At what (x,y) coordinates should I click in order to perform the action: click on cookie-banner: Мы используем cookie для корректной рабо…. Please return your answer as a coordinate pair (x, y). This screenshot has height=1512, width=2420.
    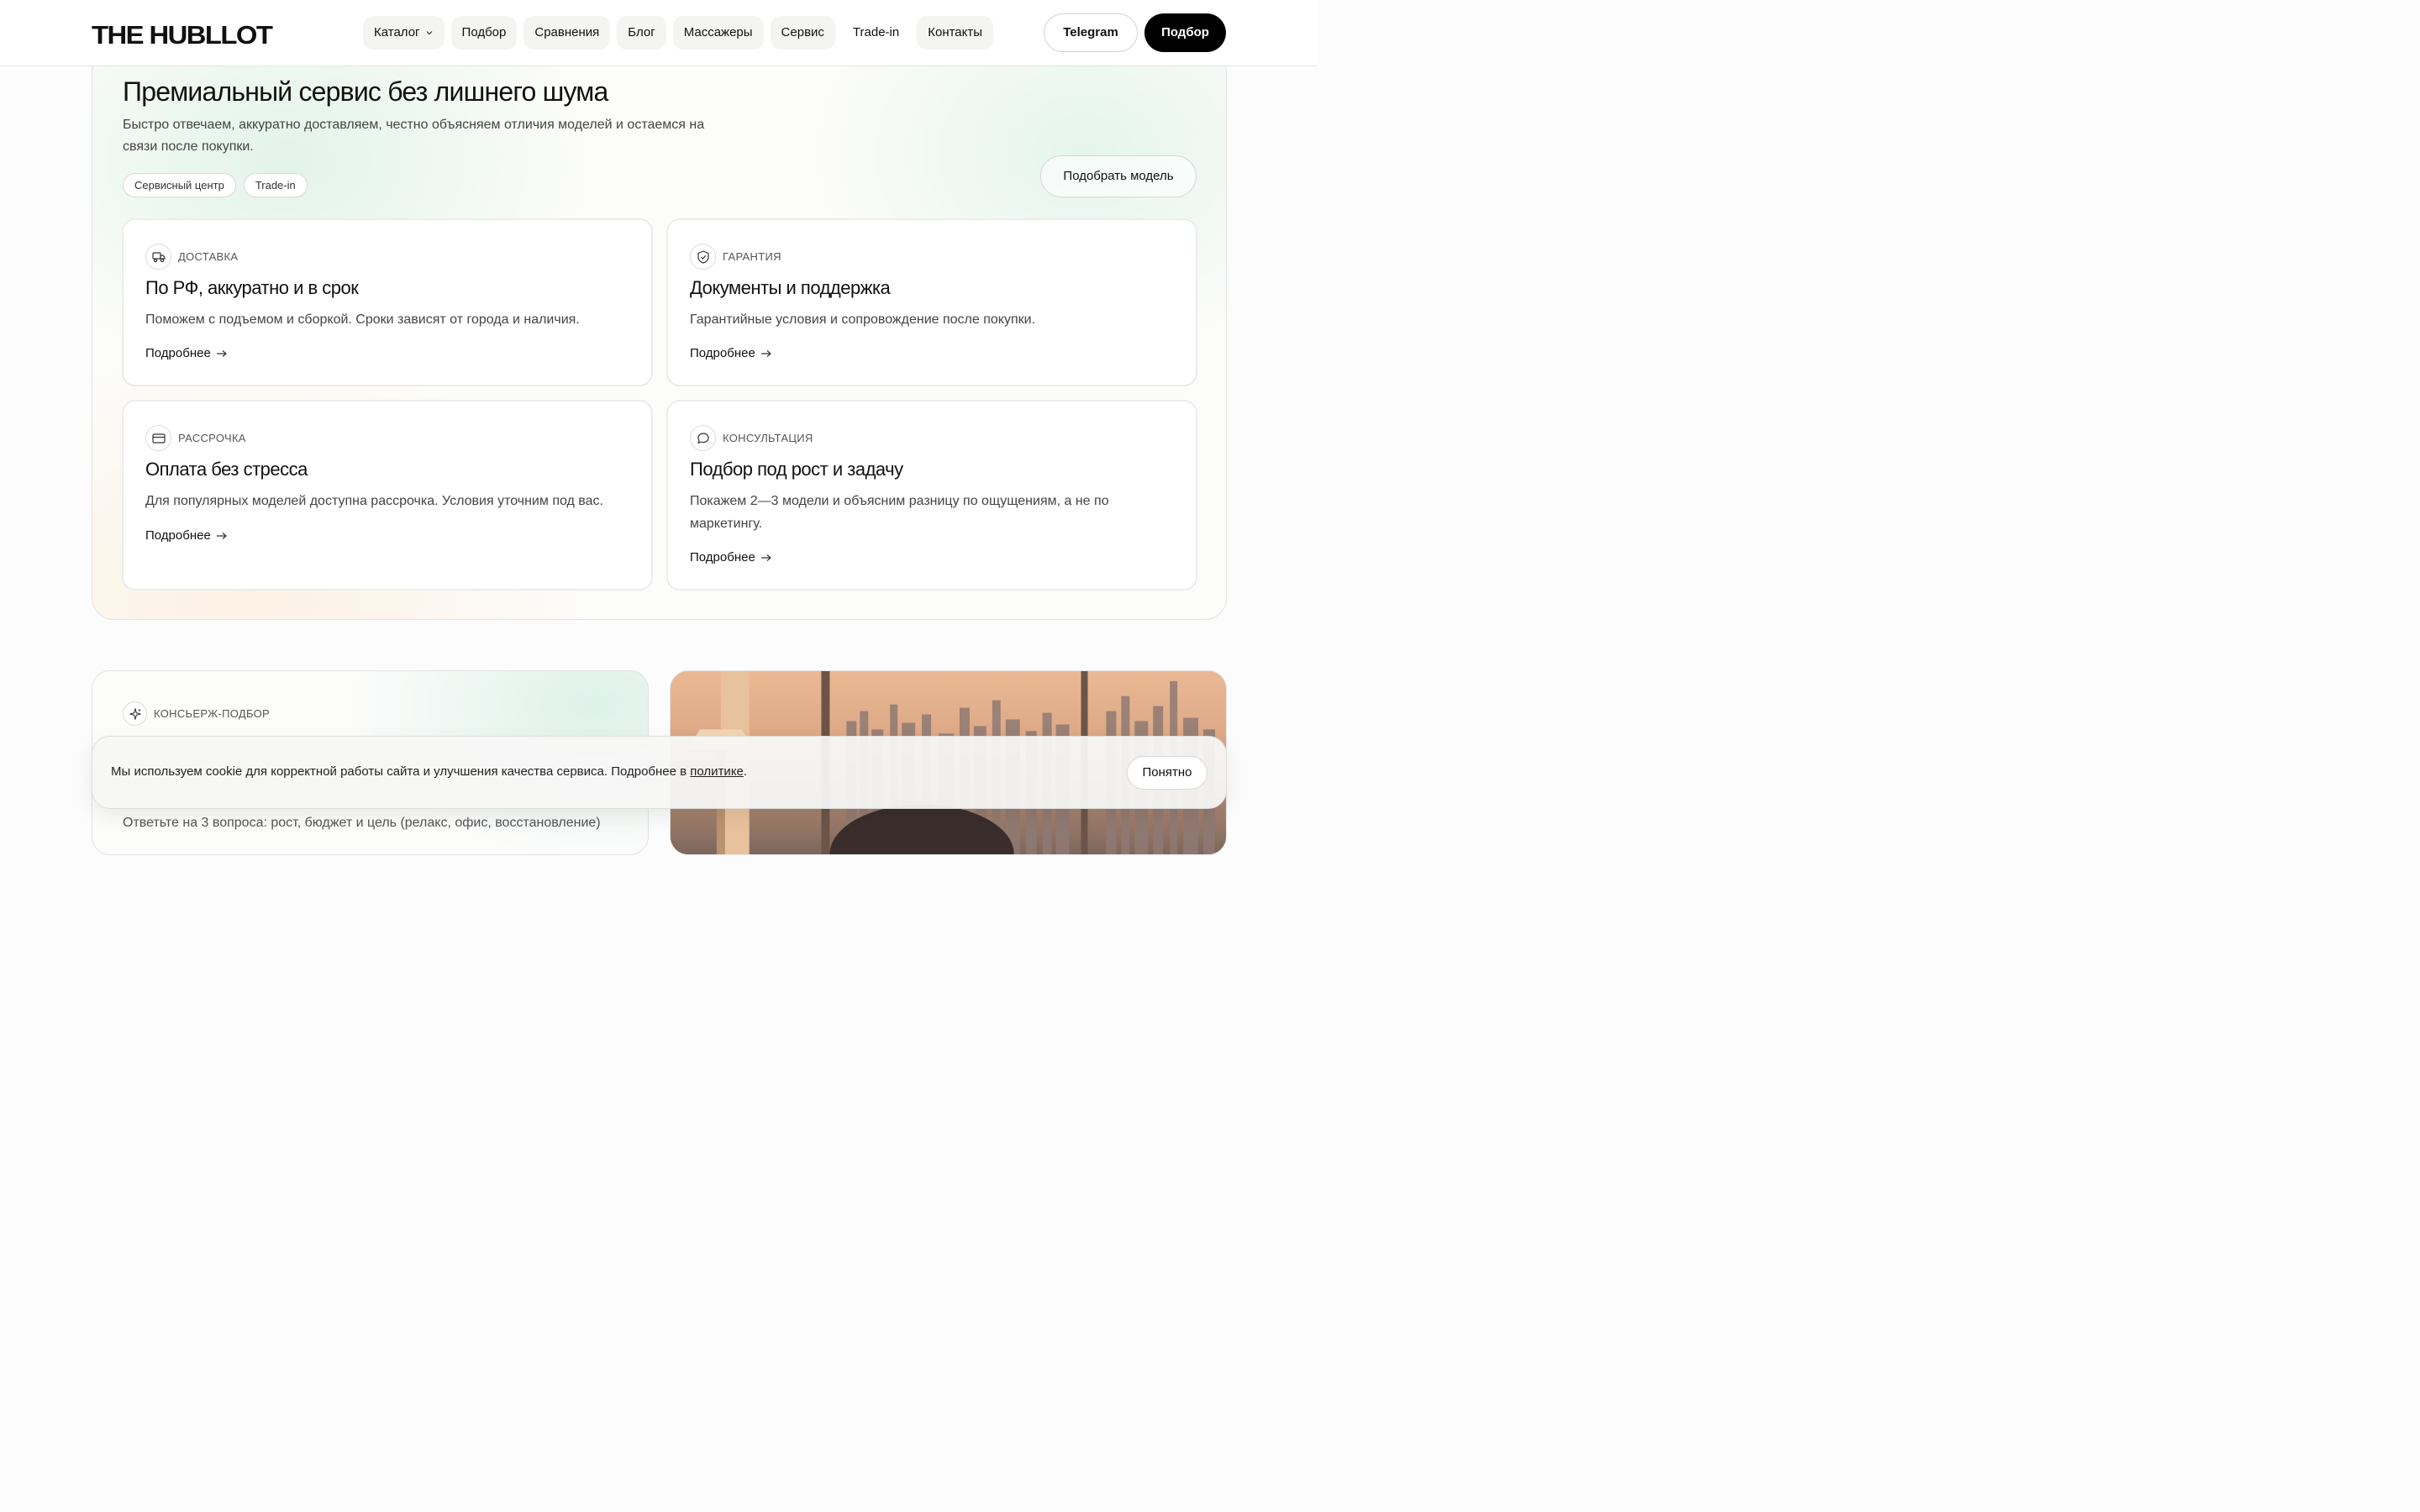
    Looking at the image, I should click on (659, 772).